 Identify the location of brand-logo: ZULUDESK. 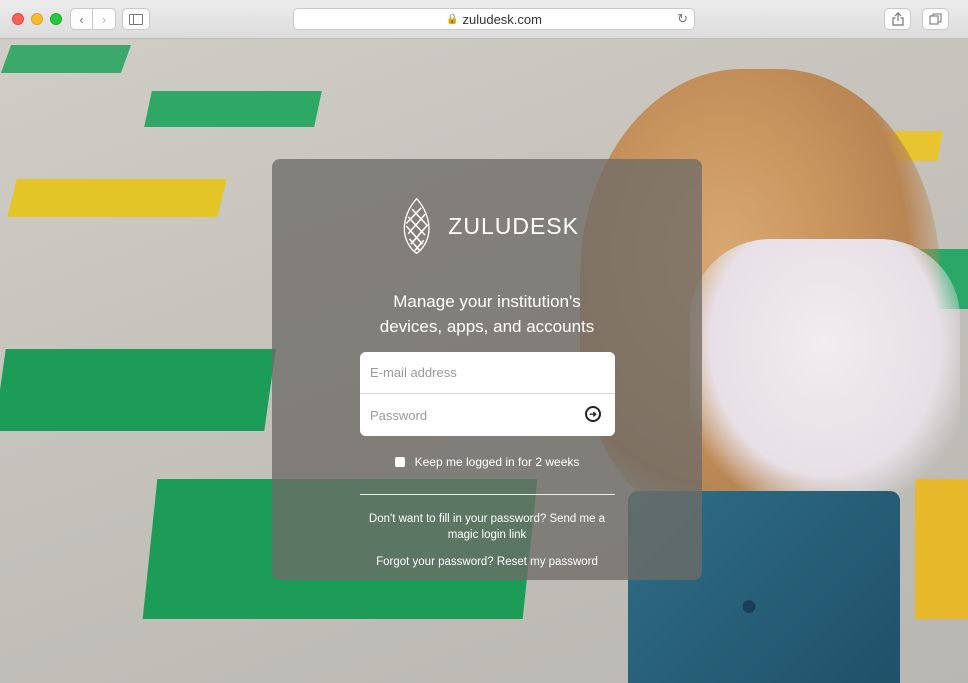
(491, 226).